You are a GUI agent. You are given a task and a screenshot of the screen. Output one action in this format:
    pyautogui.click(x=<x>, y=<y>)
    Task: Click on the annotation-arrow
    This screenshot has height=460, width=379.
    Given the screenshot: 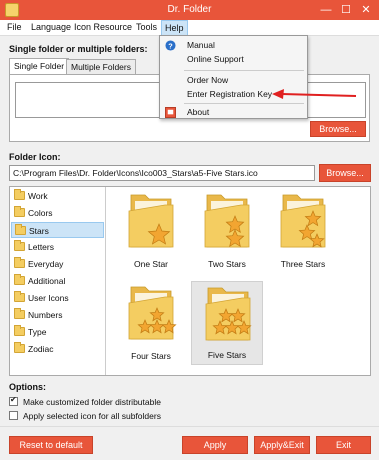 What is the action you would take?
    pyautogui.click(x=314, y=94)
    